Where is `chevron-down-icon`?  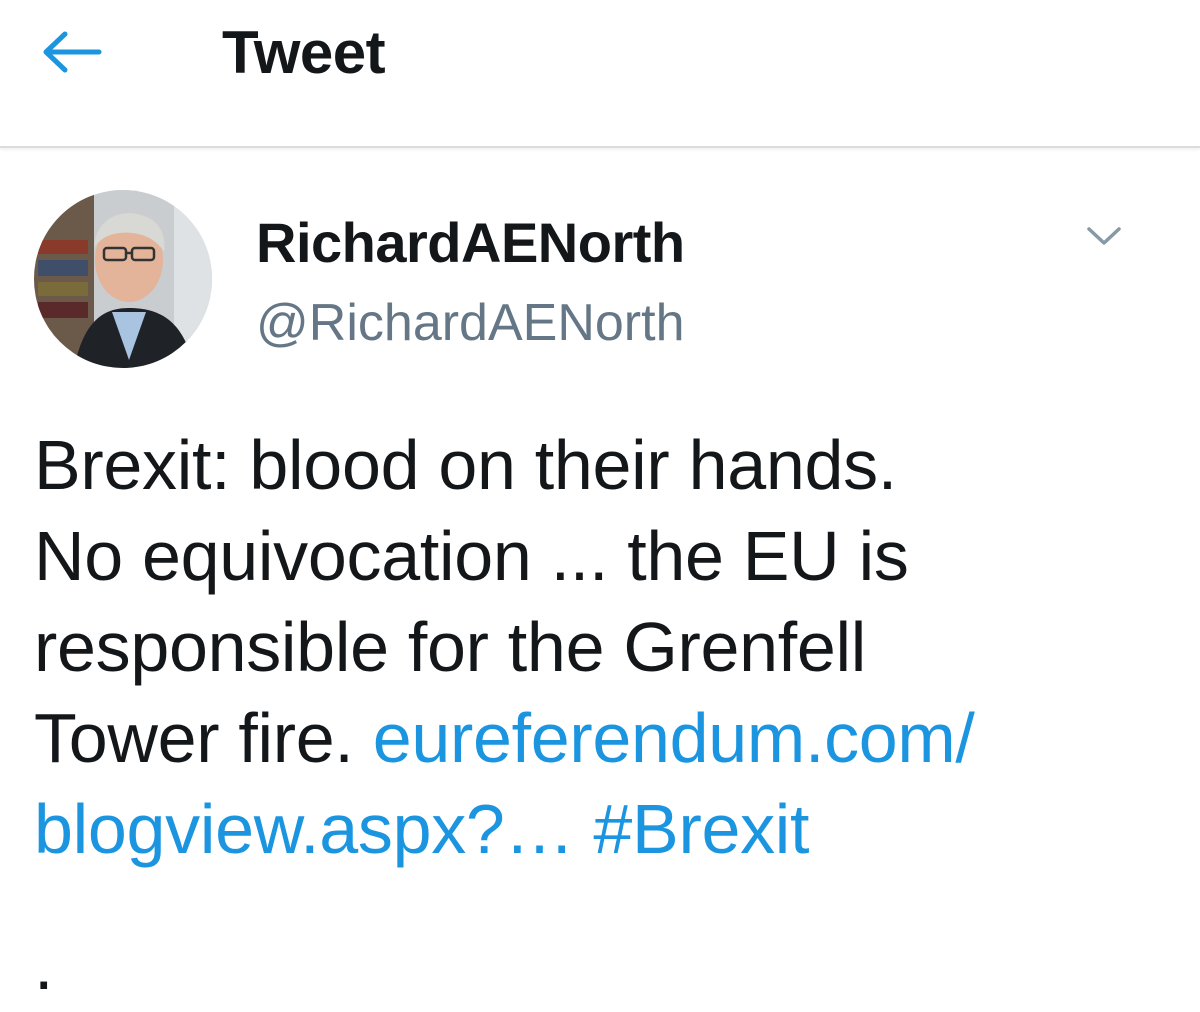
chevron-down-icon is located at coordinates (1104, 236).